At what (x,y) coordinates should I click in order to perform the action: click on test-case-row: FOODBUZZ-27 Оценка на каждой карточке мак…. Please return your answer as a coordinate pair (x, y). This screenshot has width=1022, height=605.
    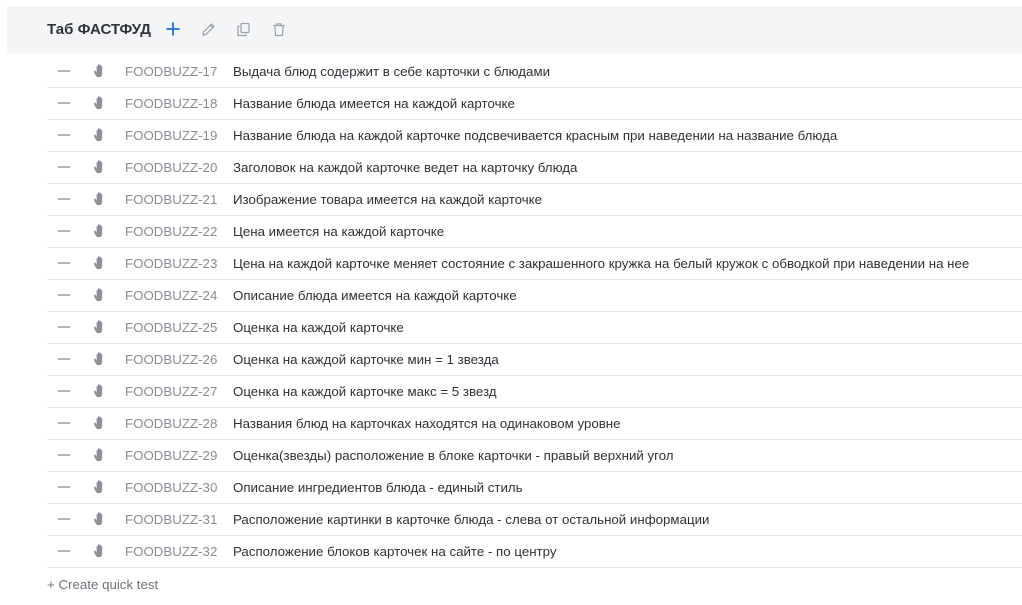
    Looking at the image, I should click on (534, 392).